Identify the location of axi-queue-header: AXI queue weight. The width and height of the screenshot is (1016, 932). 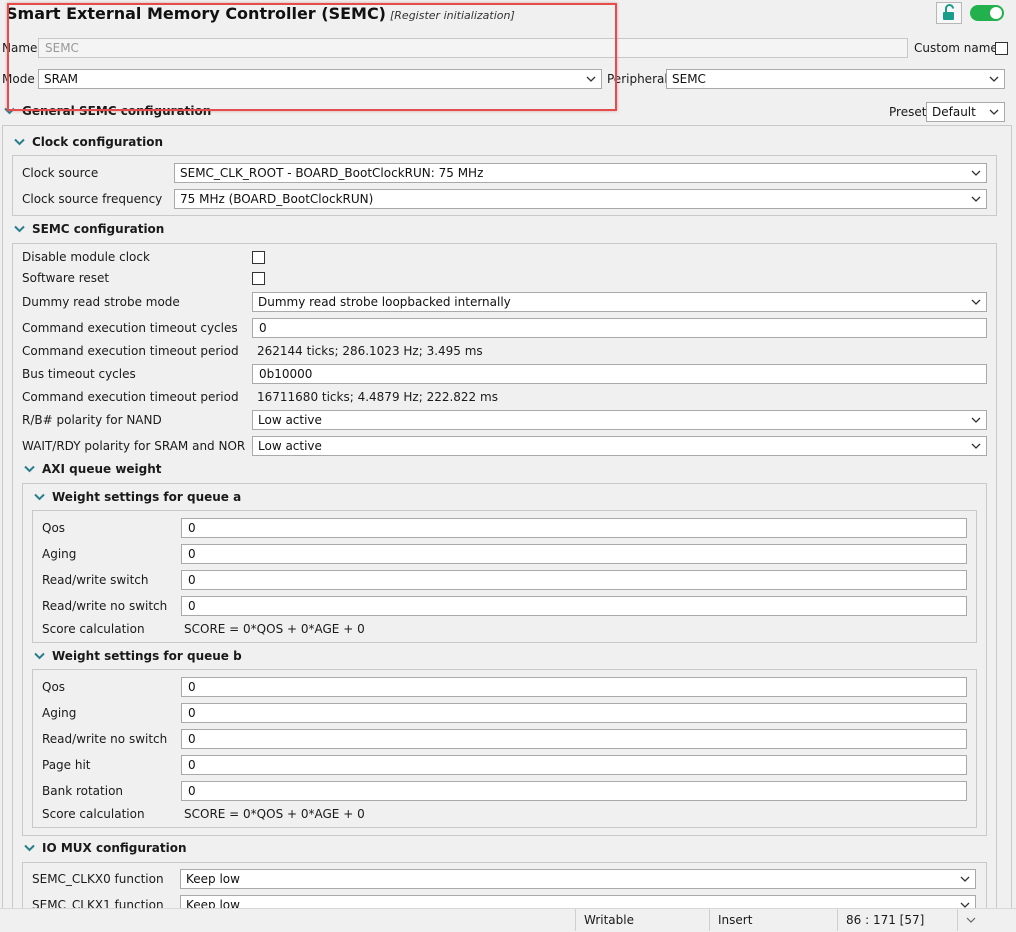
(93, 469).